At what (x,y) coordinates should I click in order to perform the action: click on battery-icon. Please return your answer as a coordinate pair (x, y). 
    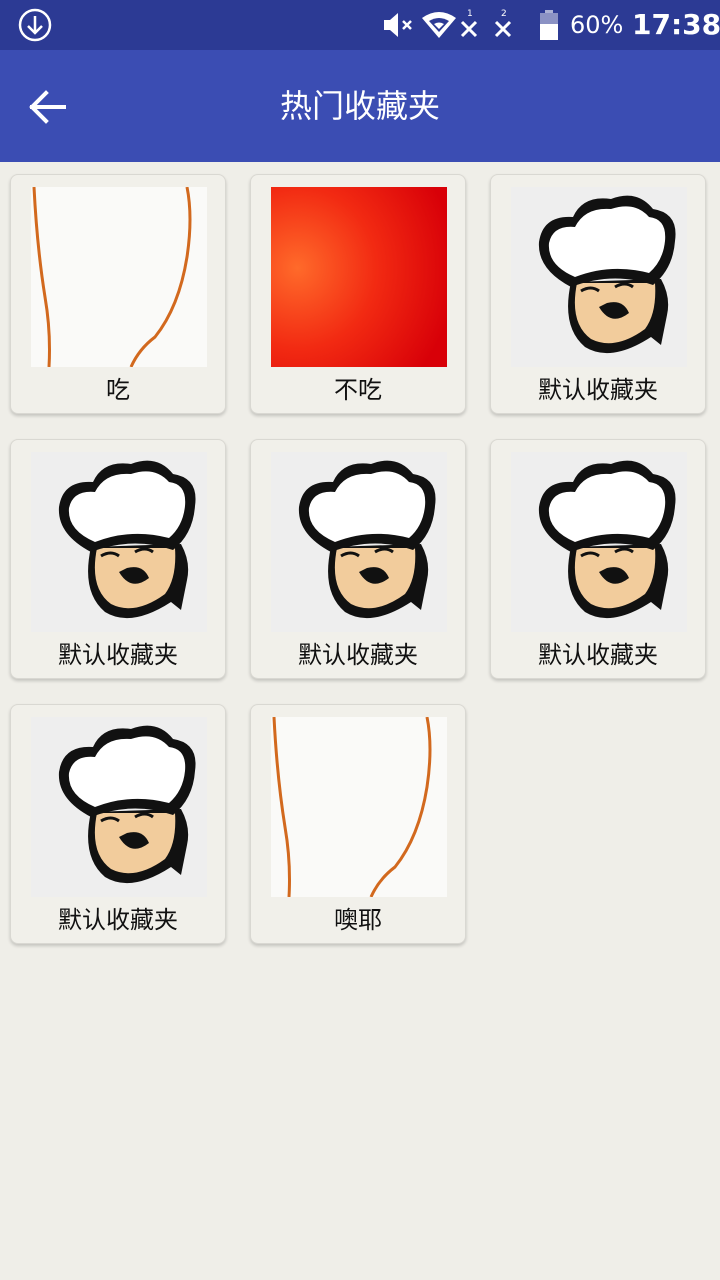
    Looking at the image, I should click on (549, 25).